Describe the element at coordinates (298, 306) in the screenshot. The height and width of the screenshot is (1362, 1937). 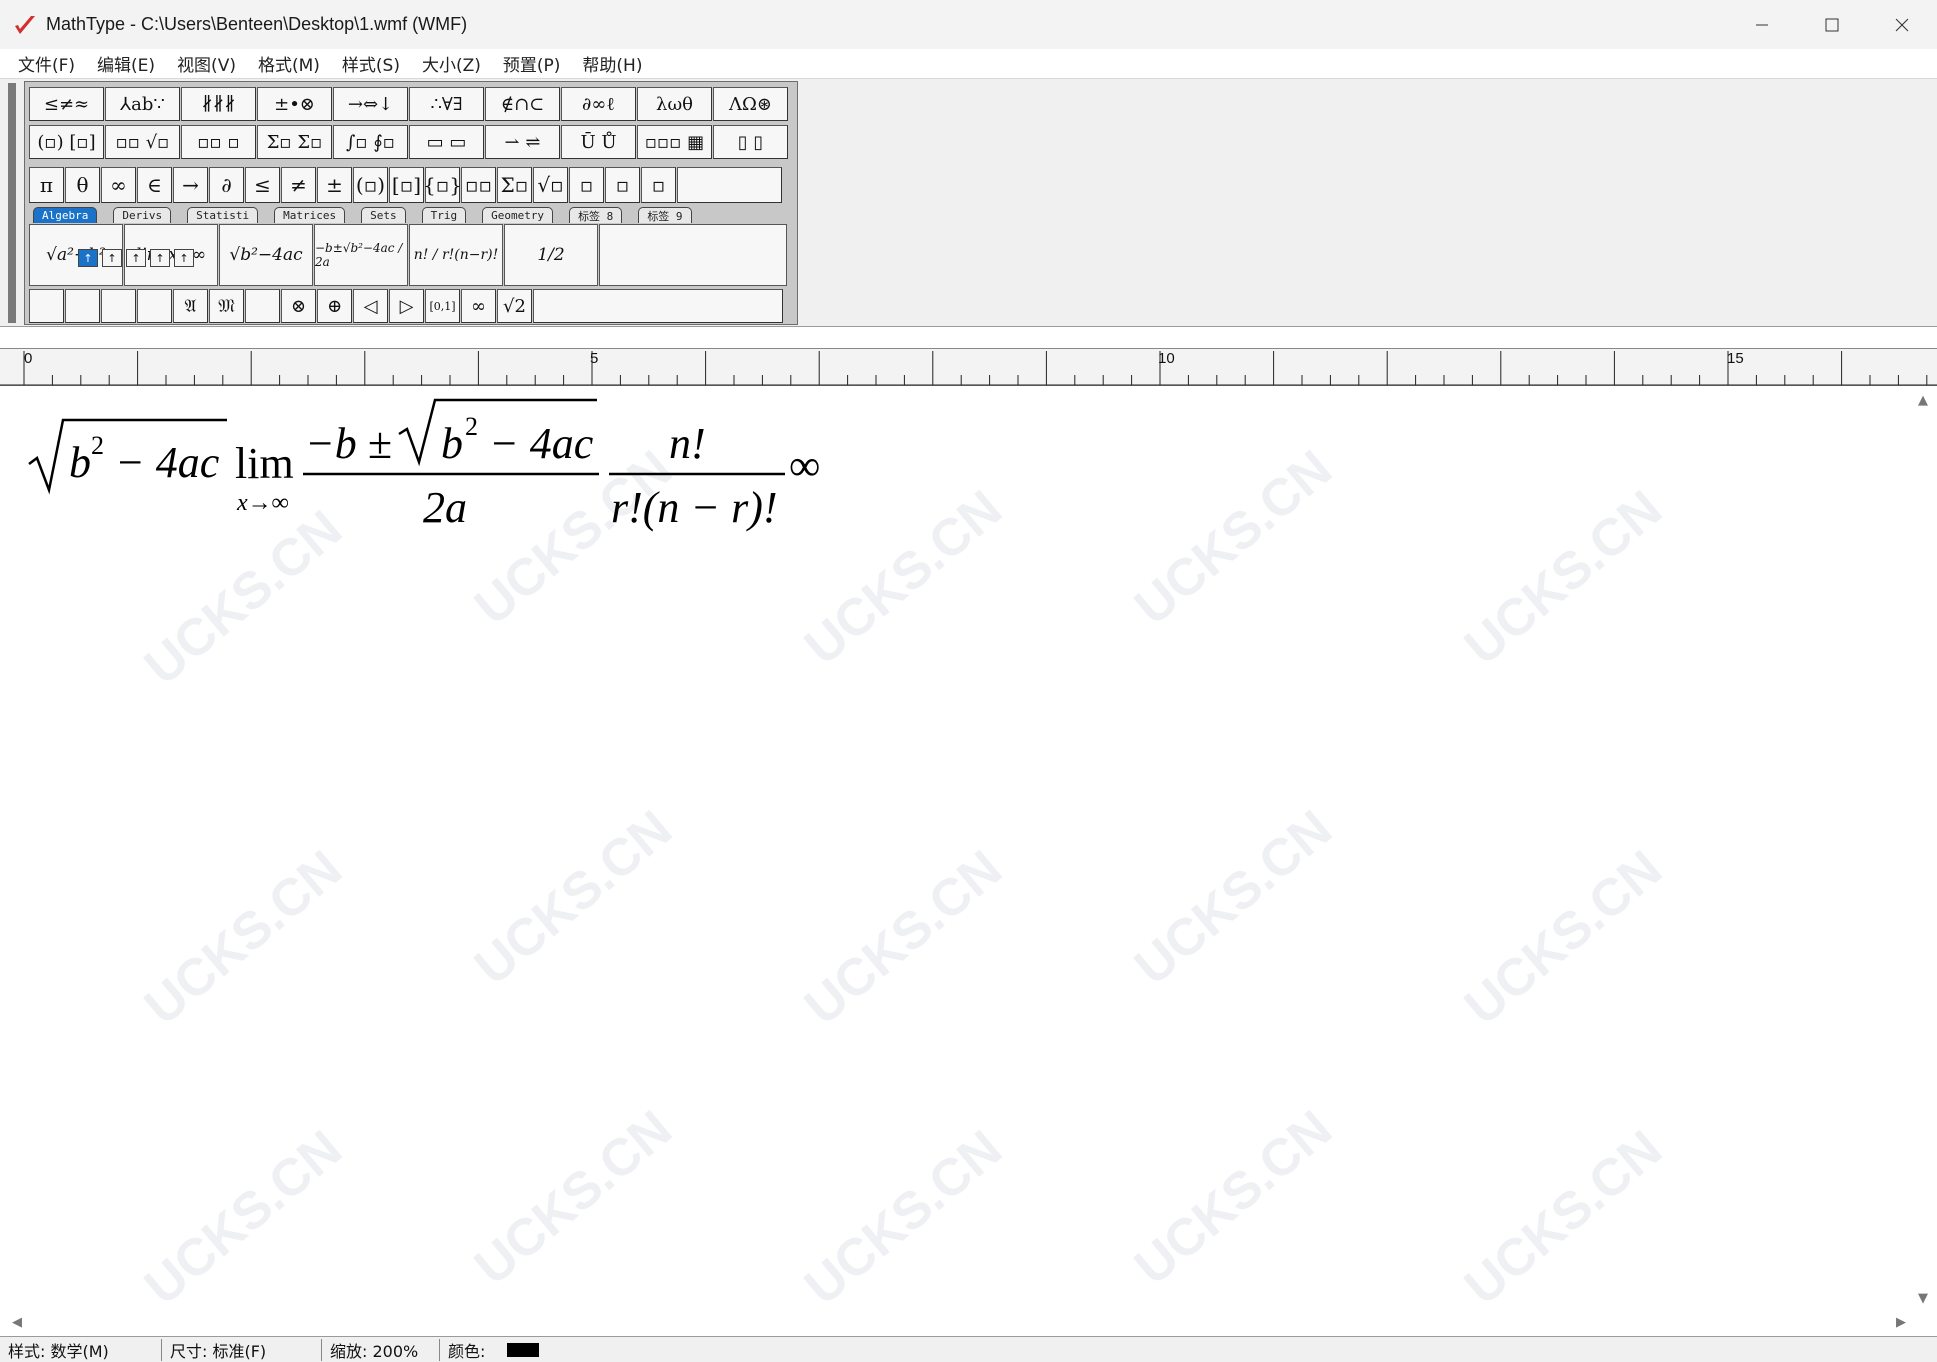
I see `circled-times-button: ⊗` at that location.